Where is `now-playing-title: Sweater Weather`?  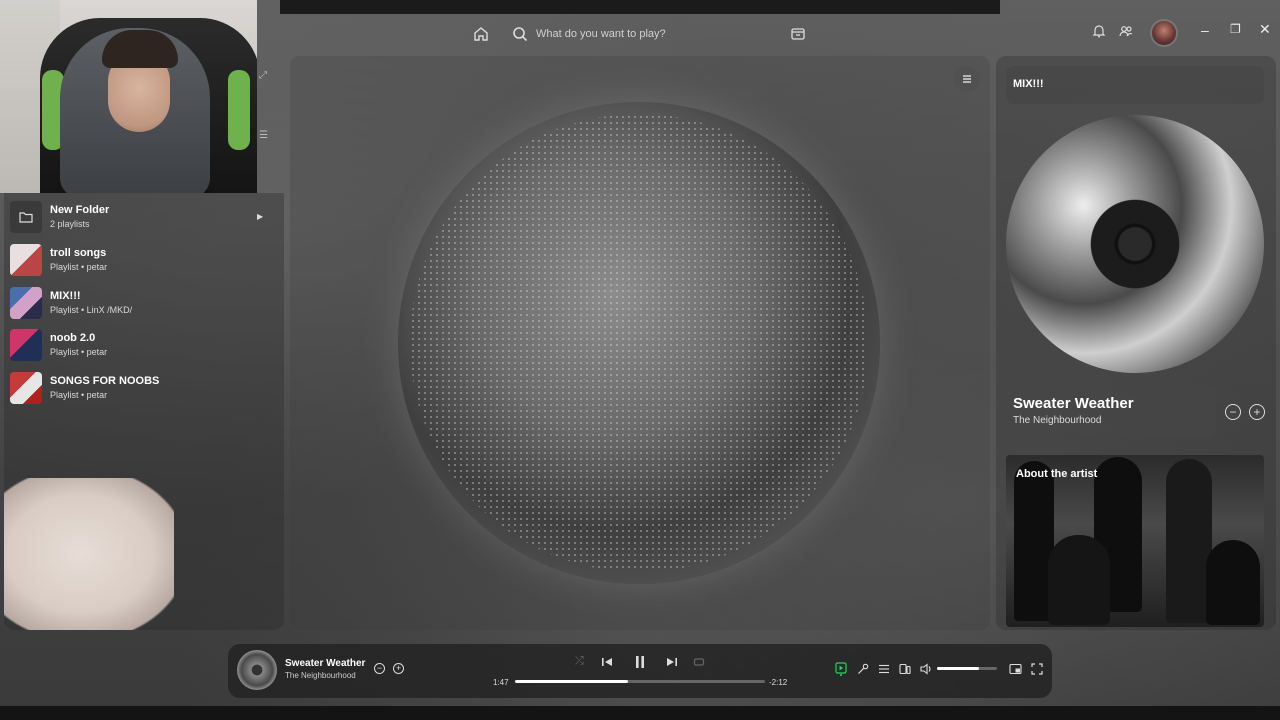 now-playing-title: Sweater Weather is located at coordinates (325, 663).